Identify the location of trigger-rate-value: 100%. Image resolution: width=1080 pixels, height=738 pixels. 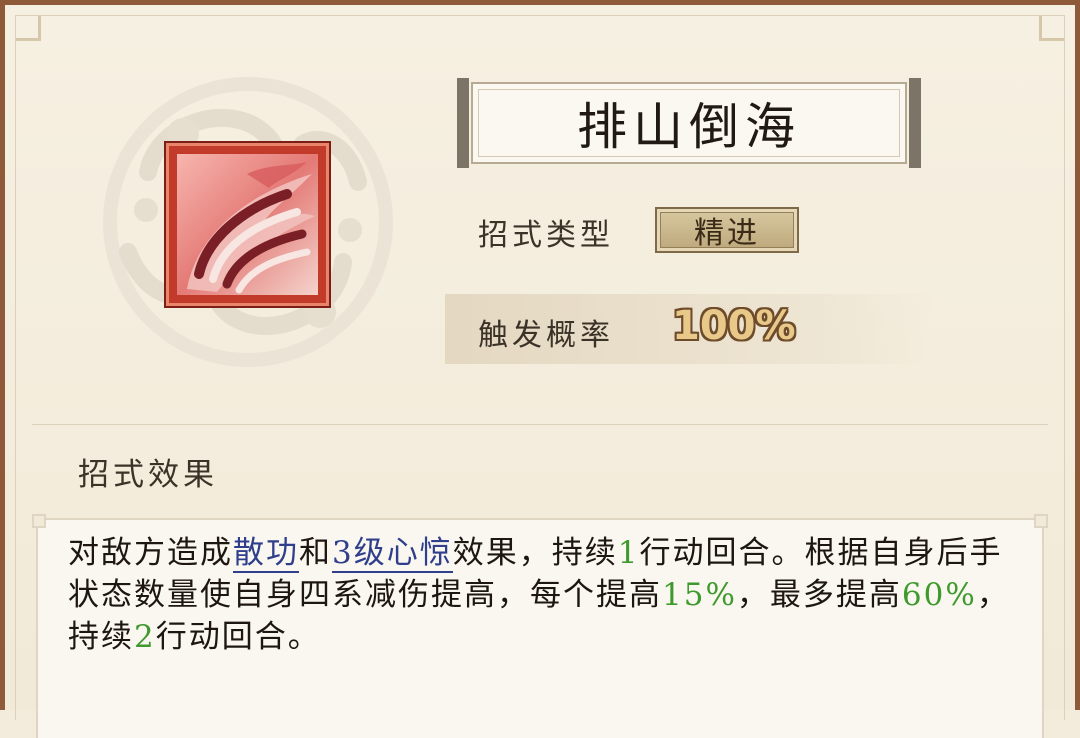
(734, 326).